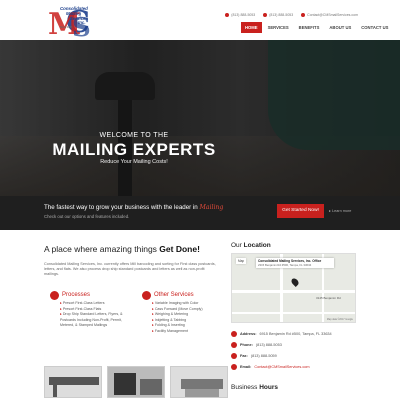 This screenshot has width=400, height=400. Describe the element at coordinates (234, 334) in the screenshot. I see `location-icon` at that location.